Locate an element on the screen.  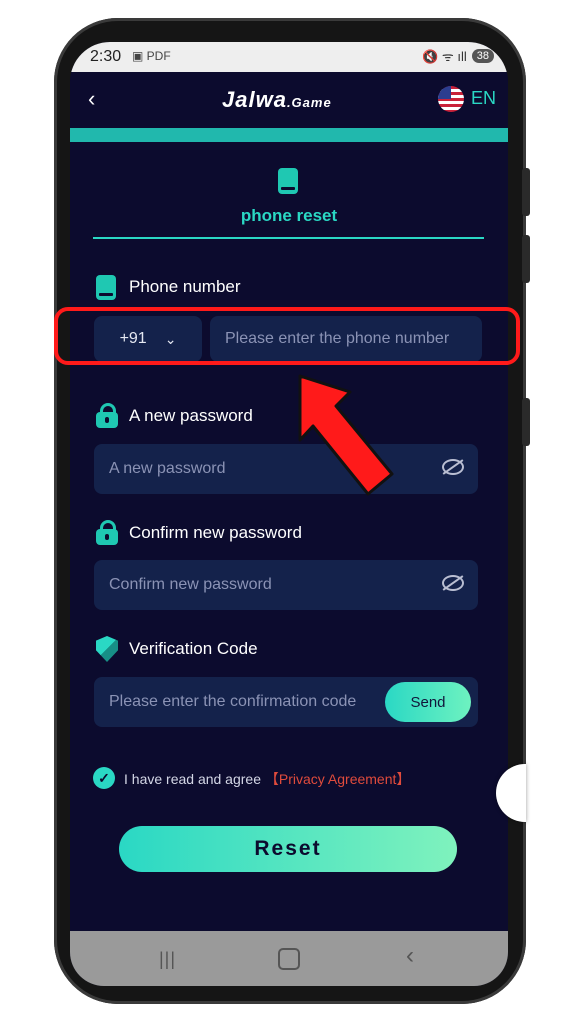
send-code-button: Send is located at coordinates (428, 702).